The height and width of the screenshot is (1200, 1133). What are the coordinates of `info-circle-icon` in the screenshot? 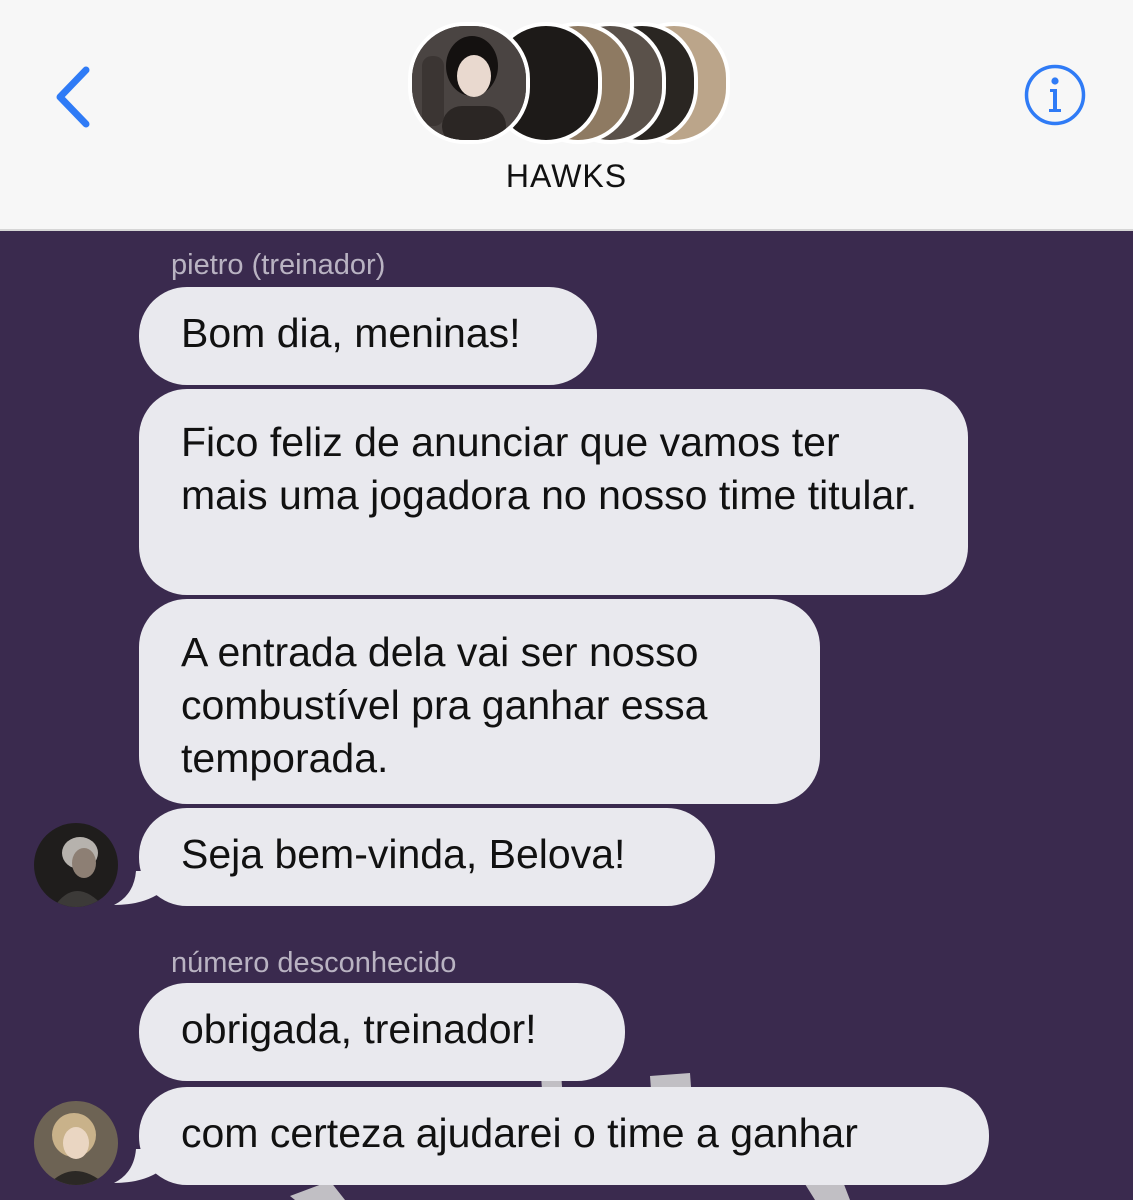 It's located at (1055, 95).